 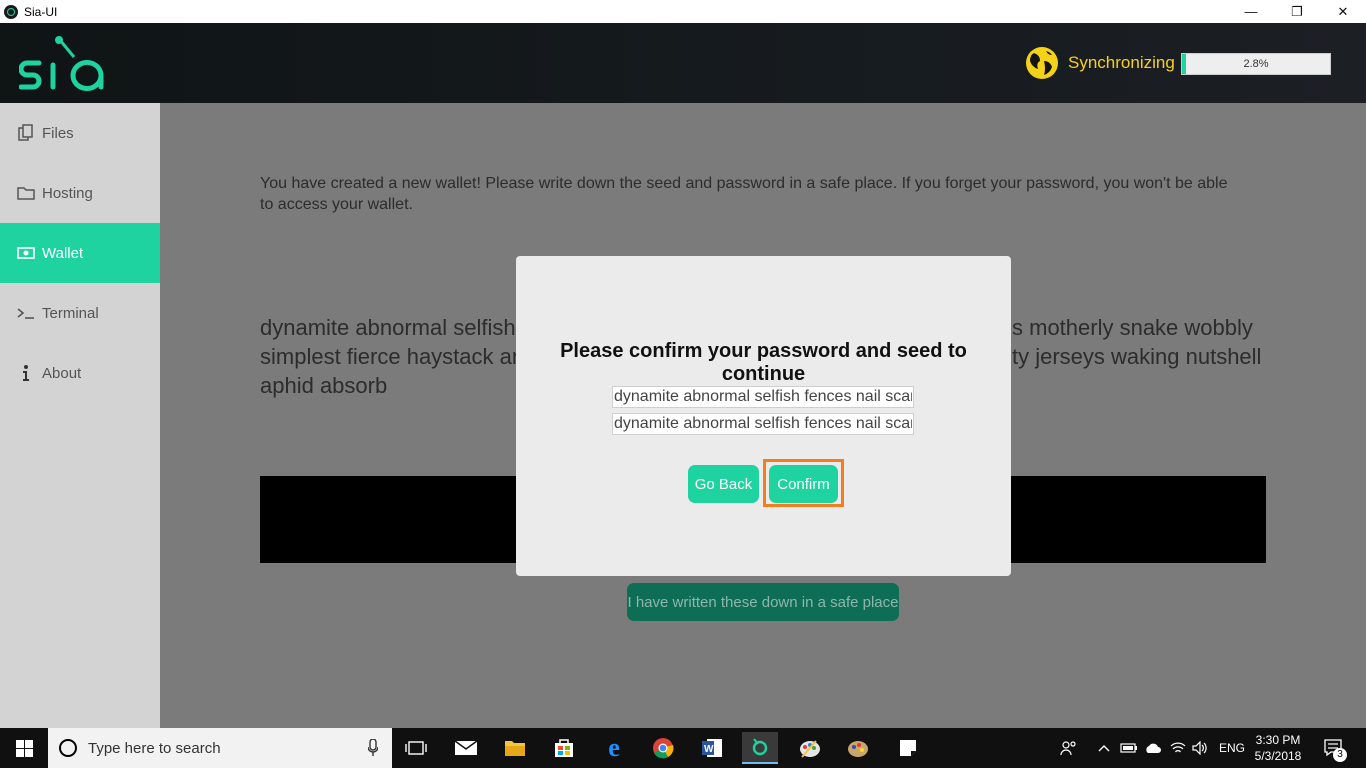 What do you see at coordinates (1200, 748) in the screenshot?
I see `volume-icon` at bounding box center [1200, 748].